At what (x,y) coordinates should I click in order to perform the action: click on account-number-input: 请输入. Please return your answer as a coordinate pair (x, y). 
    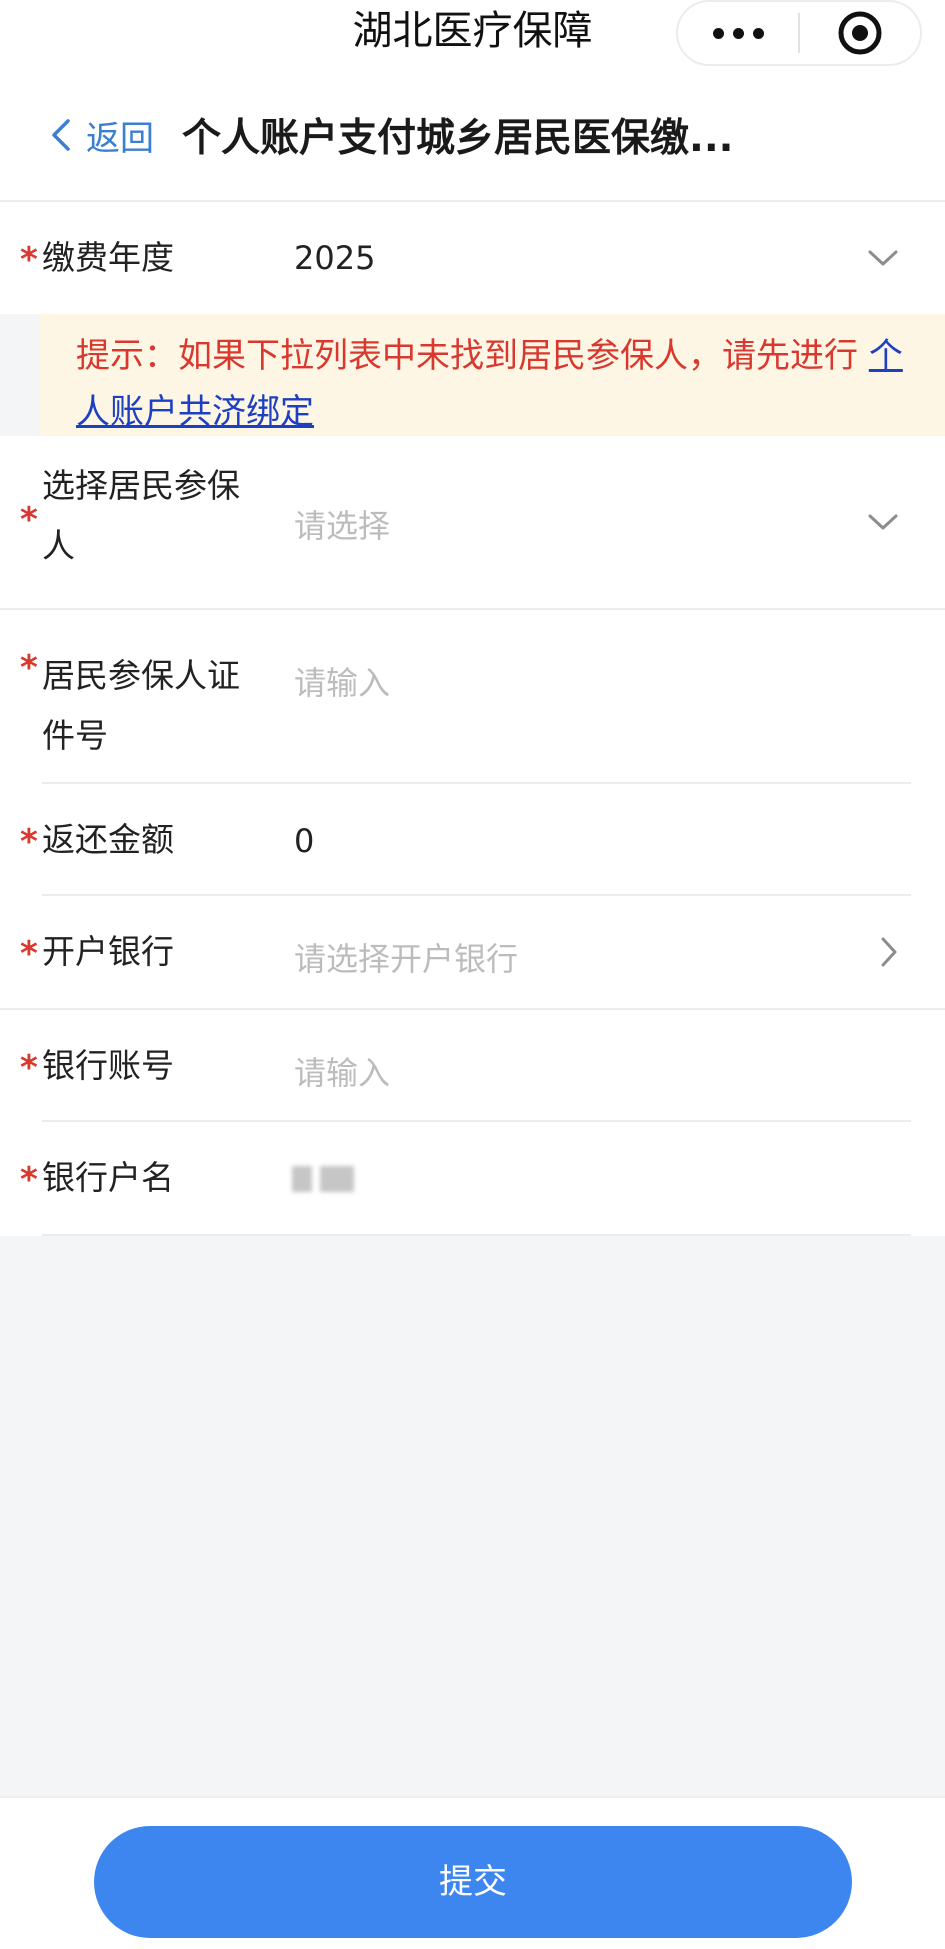
    Looking at the image, I should click on (342, 1071).